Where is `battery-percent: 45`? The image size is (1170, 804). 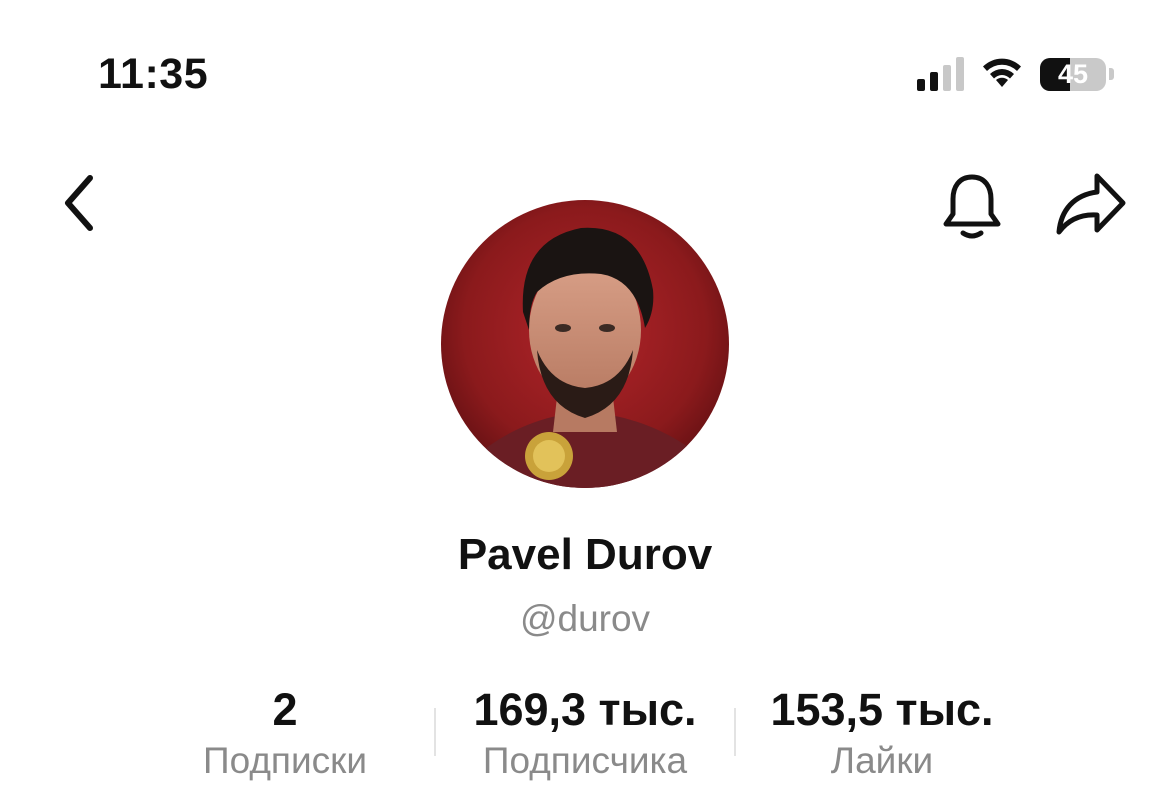
battery-percent: 45 is located at coordinates (1073, 73).